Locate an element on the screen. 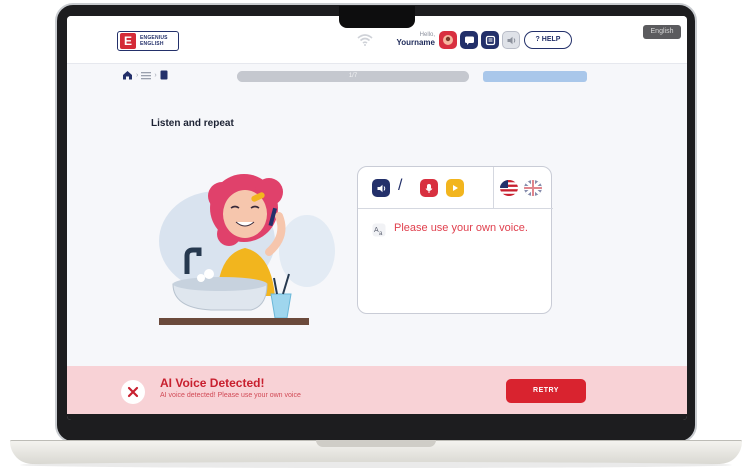 Image resolution: width=748 pixels, height=472 pixels. speaker-icon is located at coordinates (381, 188).